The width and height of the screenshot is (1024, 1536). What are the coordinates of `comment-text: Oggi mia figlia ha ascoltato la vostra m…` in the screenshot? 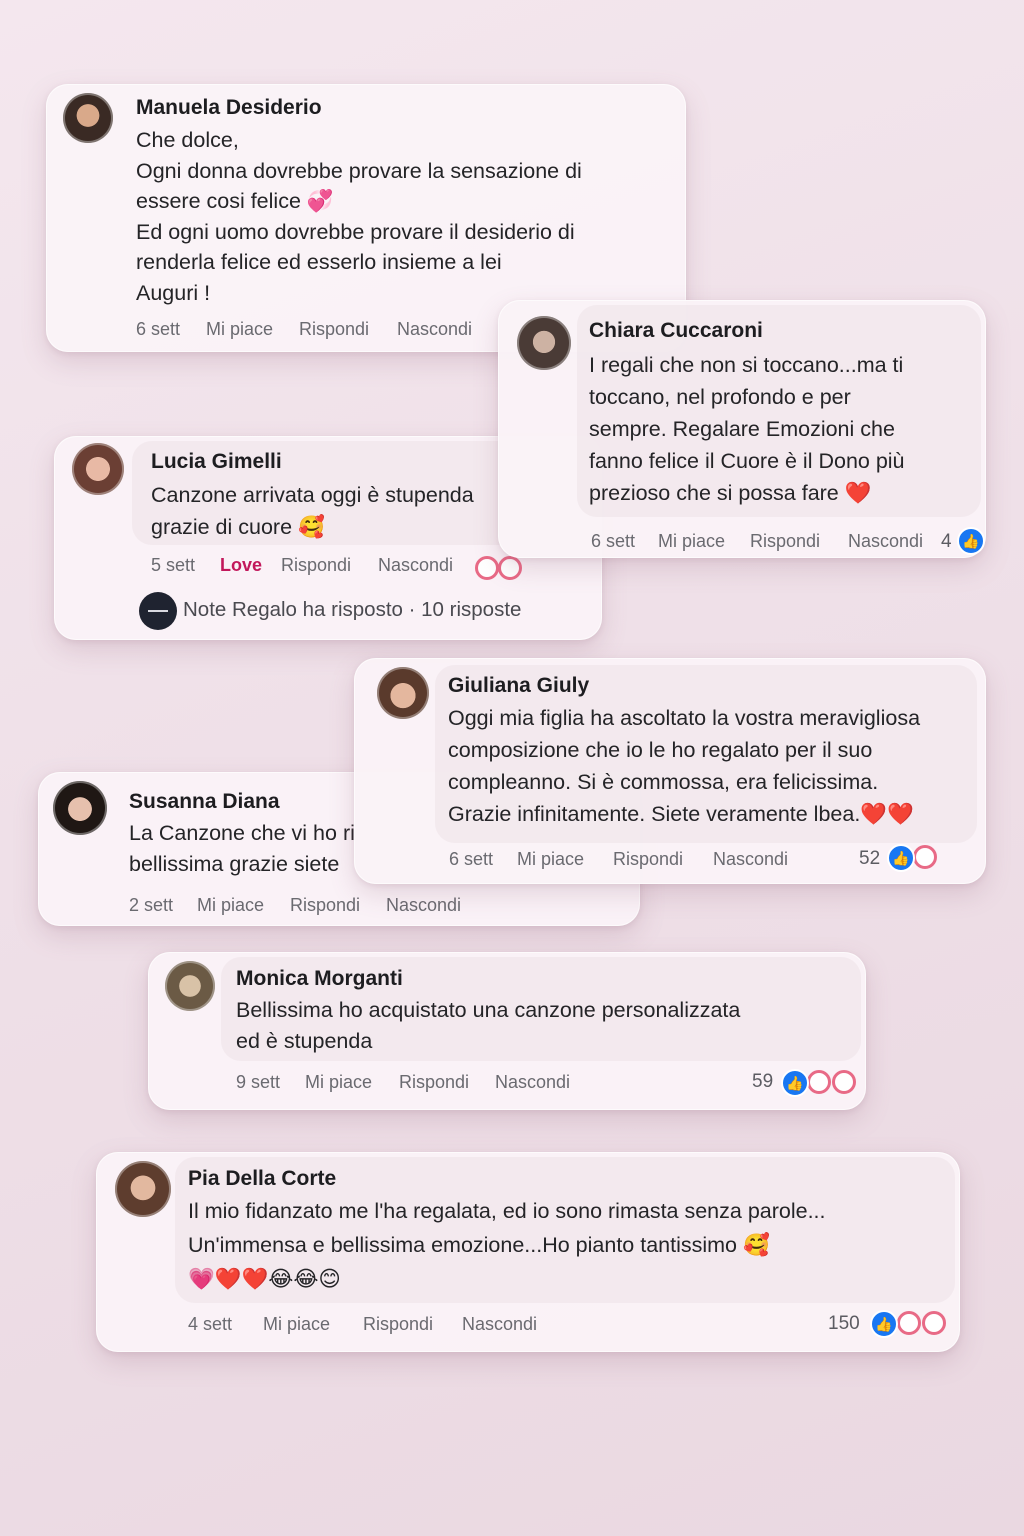 It's located at (684, 766).